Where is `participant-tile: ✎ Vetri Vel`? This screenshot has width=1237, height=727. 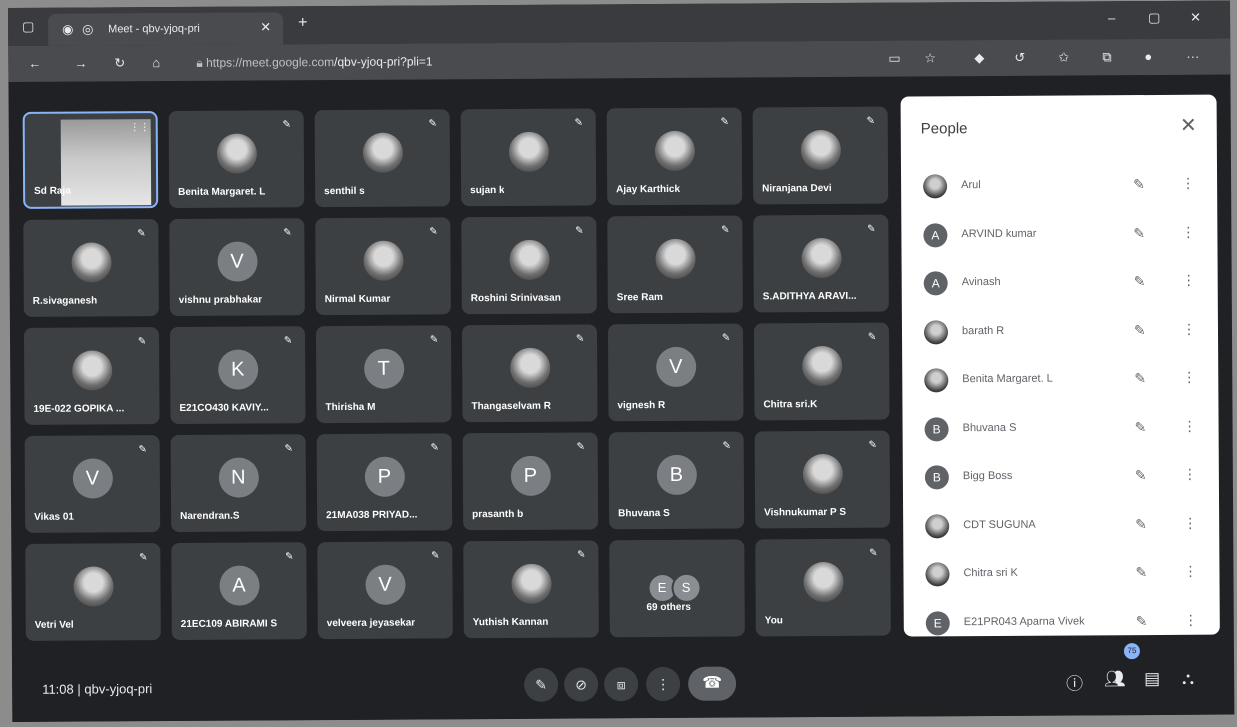
participant-tile: ✎ Vetri Vel is located at coordinates (93, 592).